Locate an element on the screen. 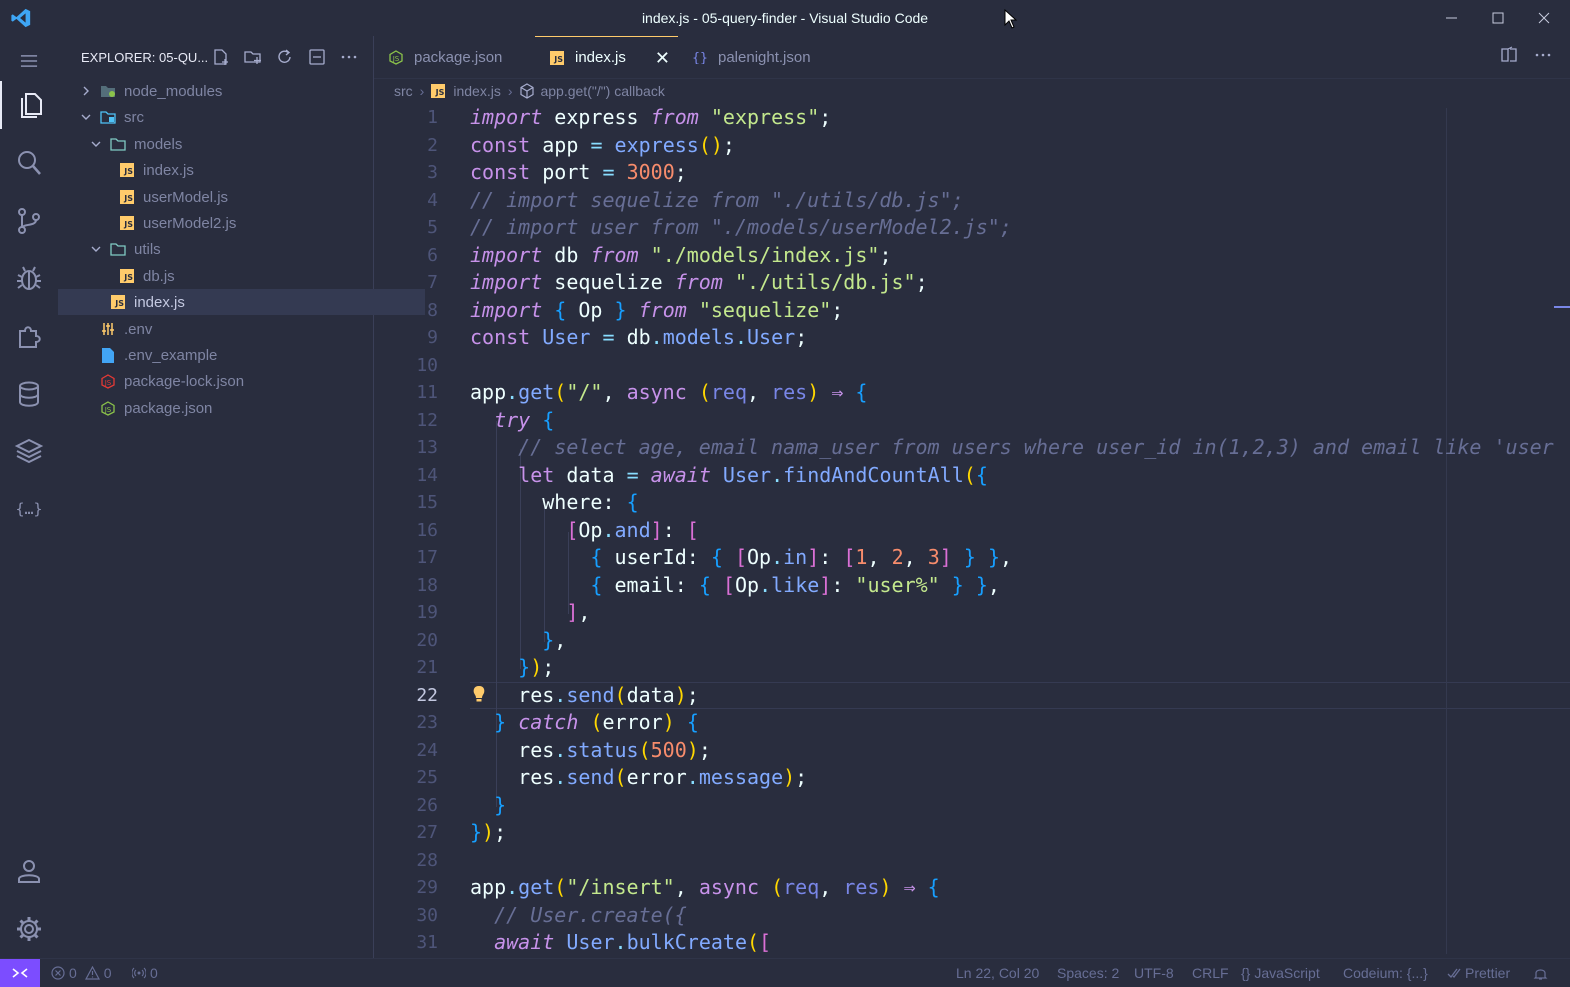 The image size is (1570, 987). activity-source-control is located at coordinates (29, 221).